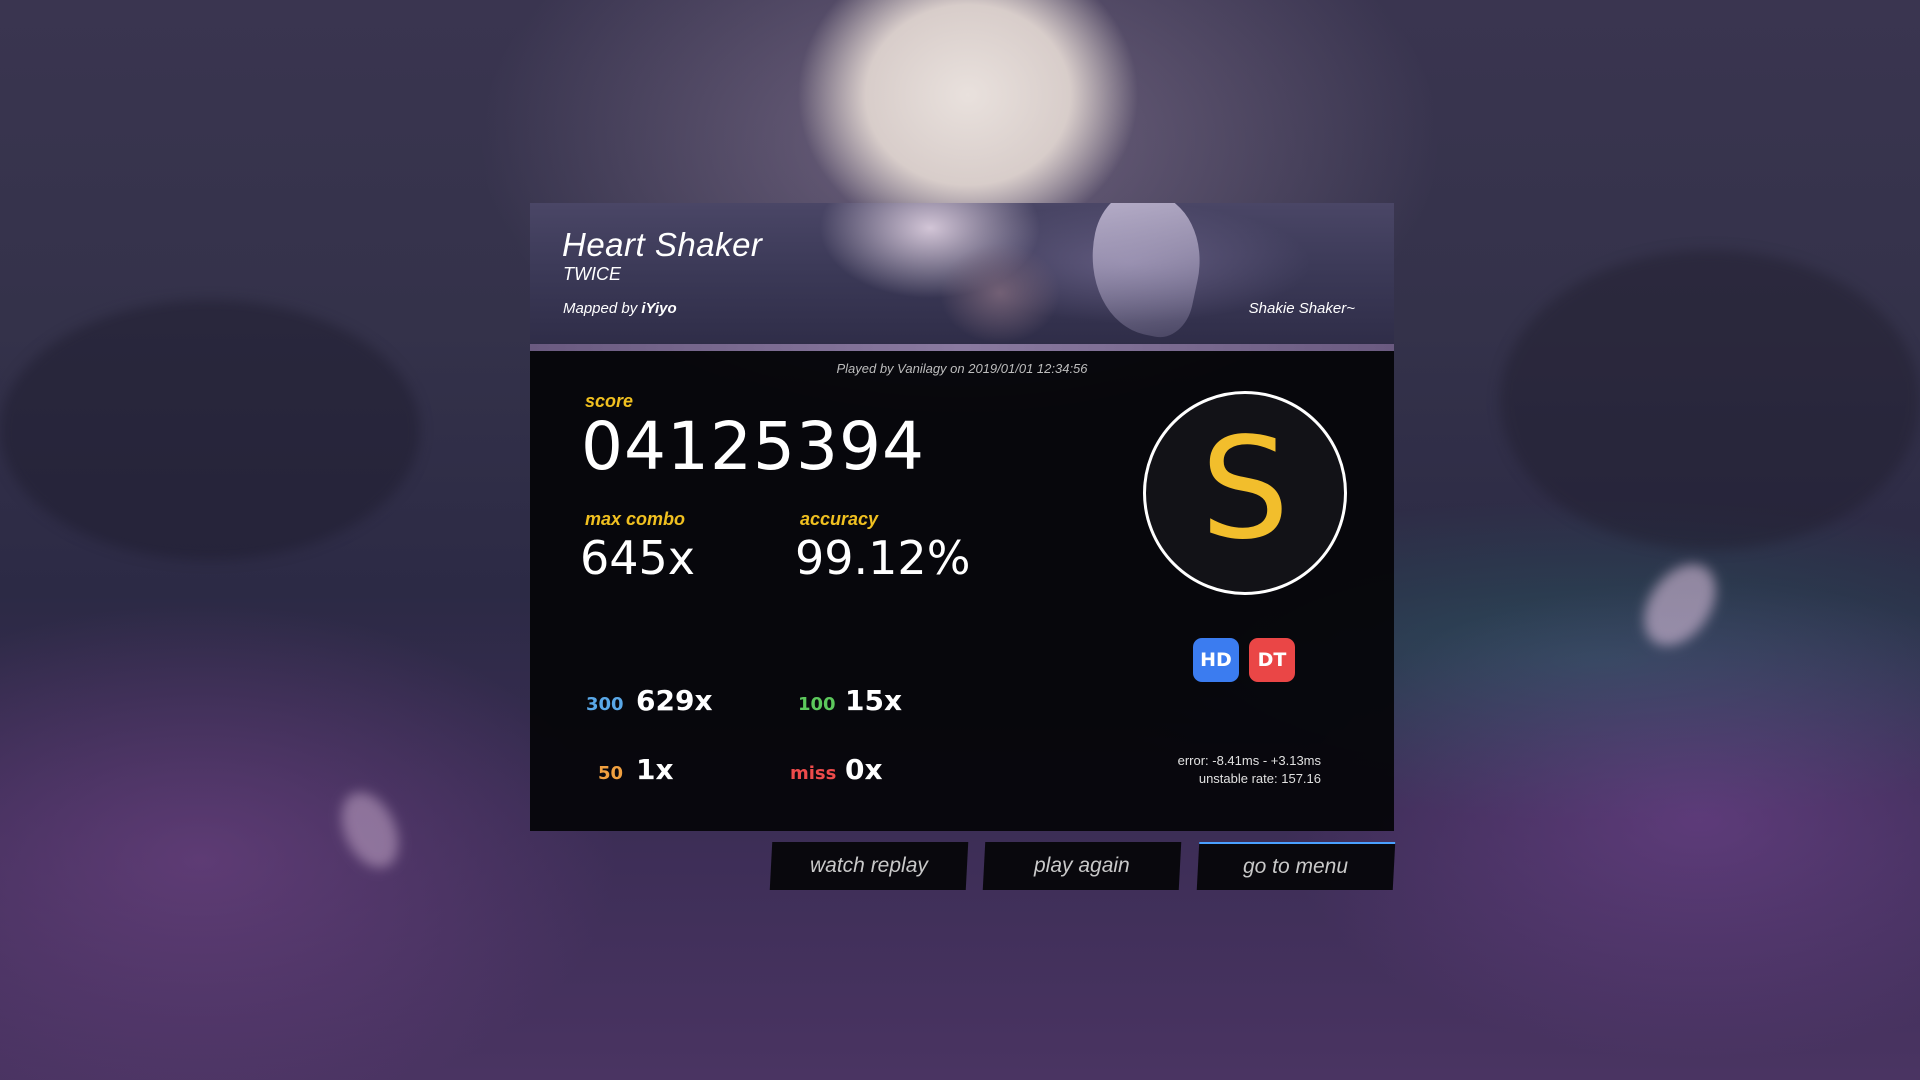 The height and width of the screenshot is (1080, 1920). Describe the element at coordinates (611, 773) in the screenshot. I see `hit-50-label: 50` at that location.